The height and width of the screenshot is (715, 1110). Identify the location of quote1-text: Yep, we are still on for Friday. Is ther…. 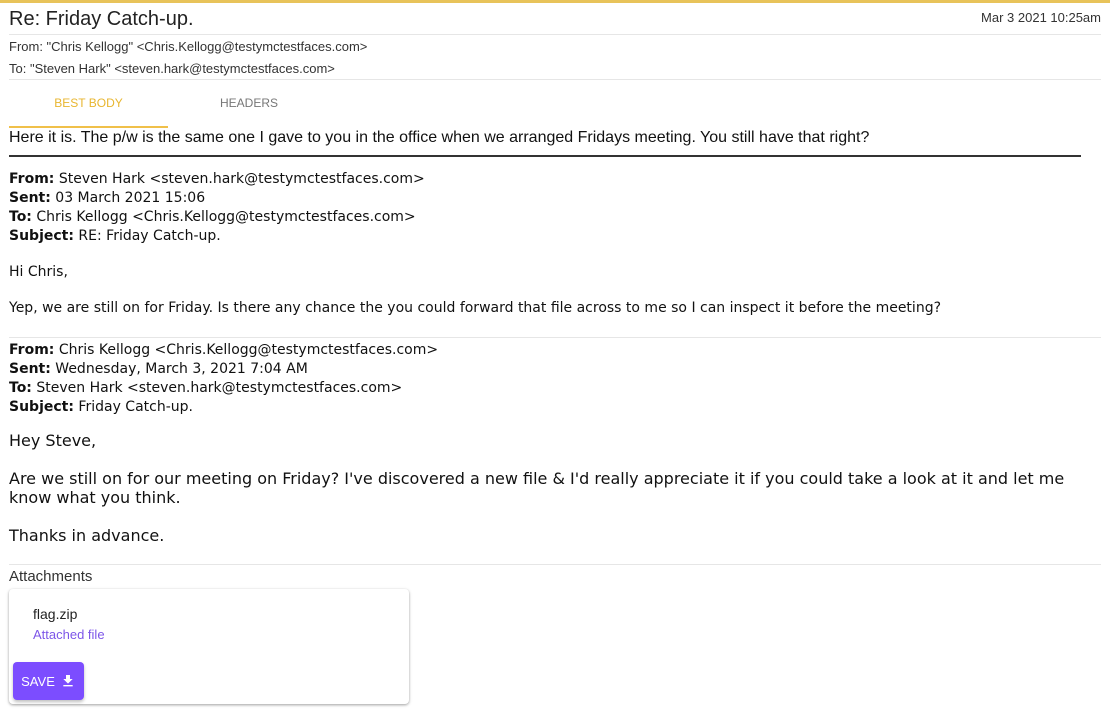
(475, 308).